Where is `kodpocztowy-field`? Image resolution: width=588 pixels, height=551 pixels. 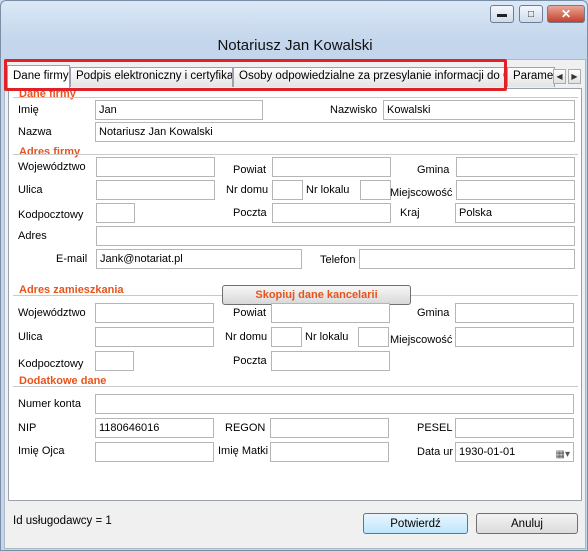 kodpocztowy-field is located at coordinates (115, 213).